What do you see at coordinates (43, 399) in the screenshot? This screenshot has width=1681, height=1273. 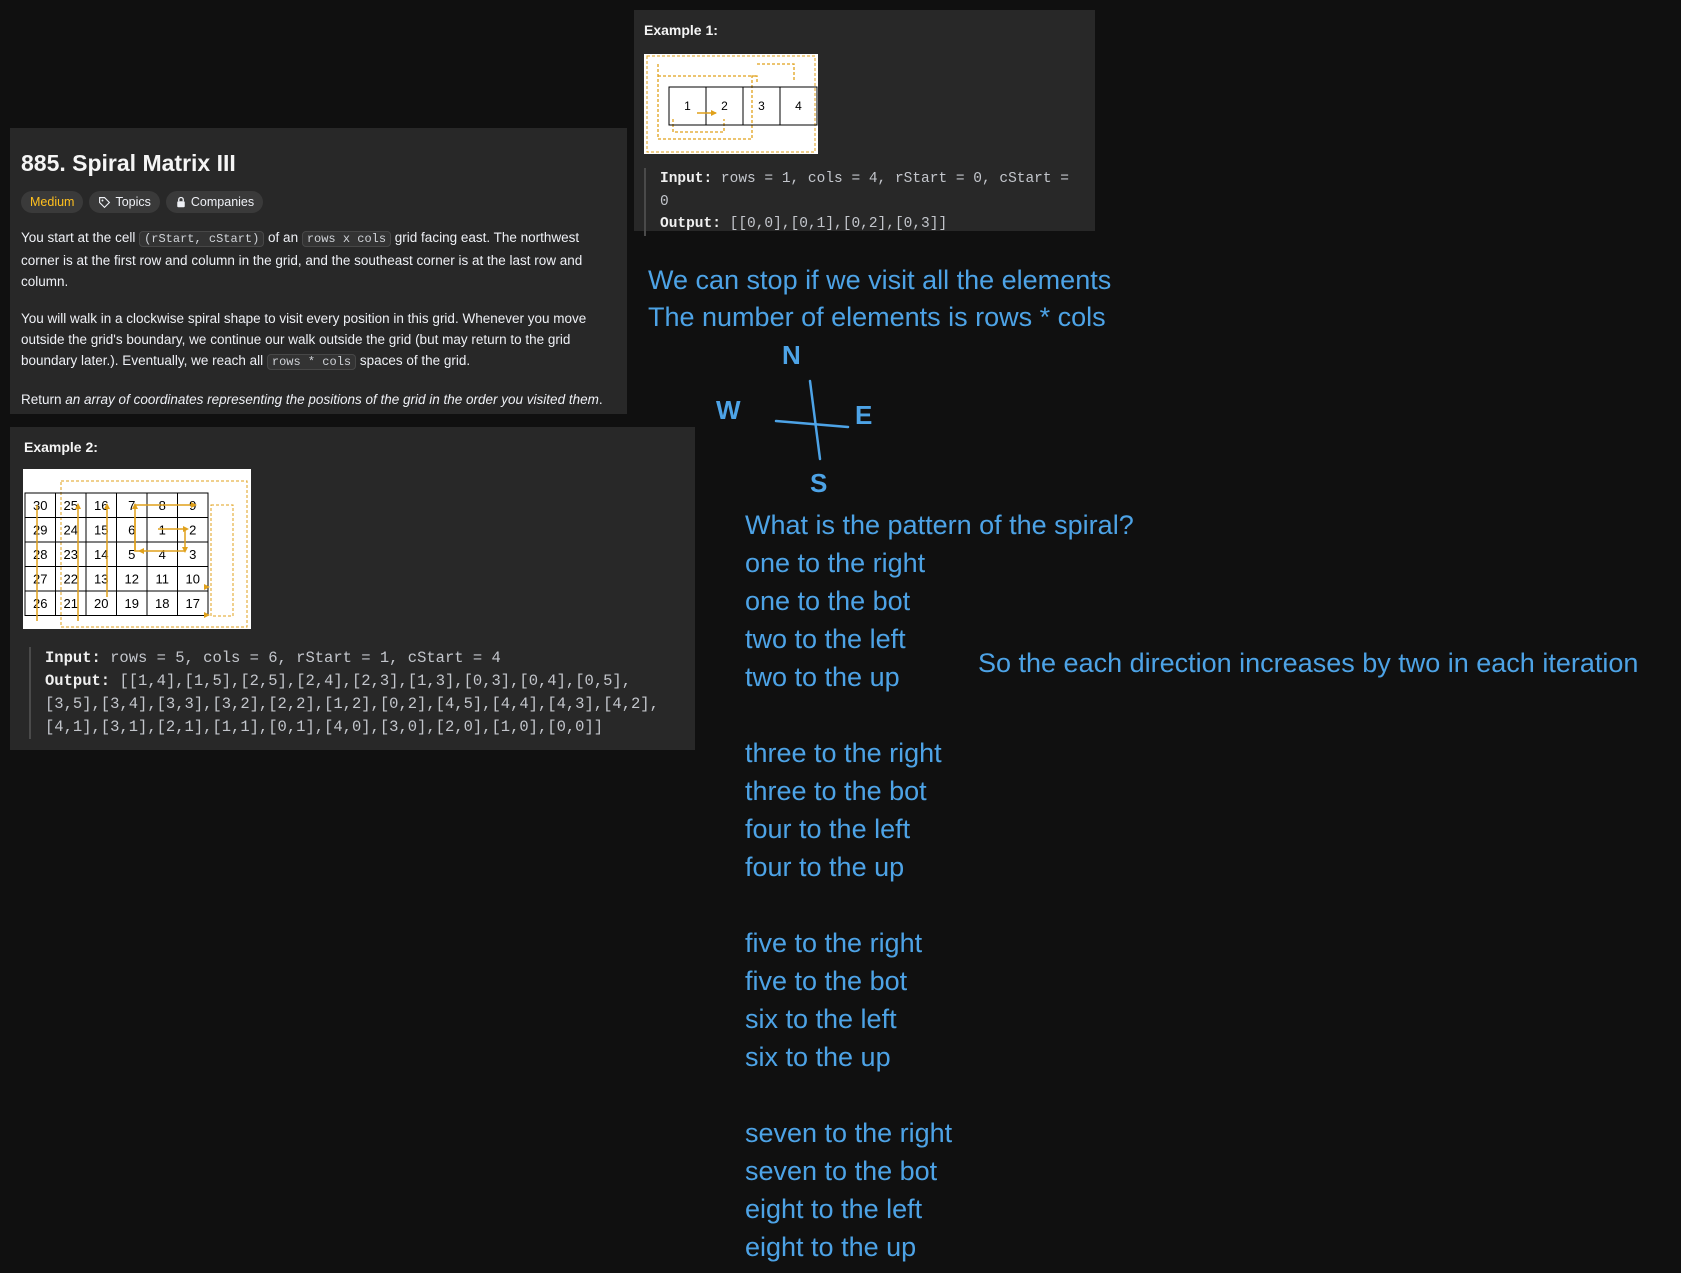 I see `text: Return` at bounding box center [43, 399].